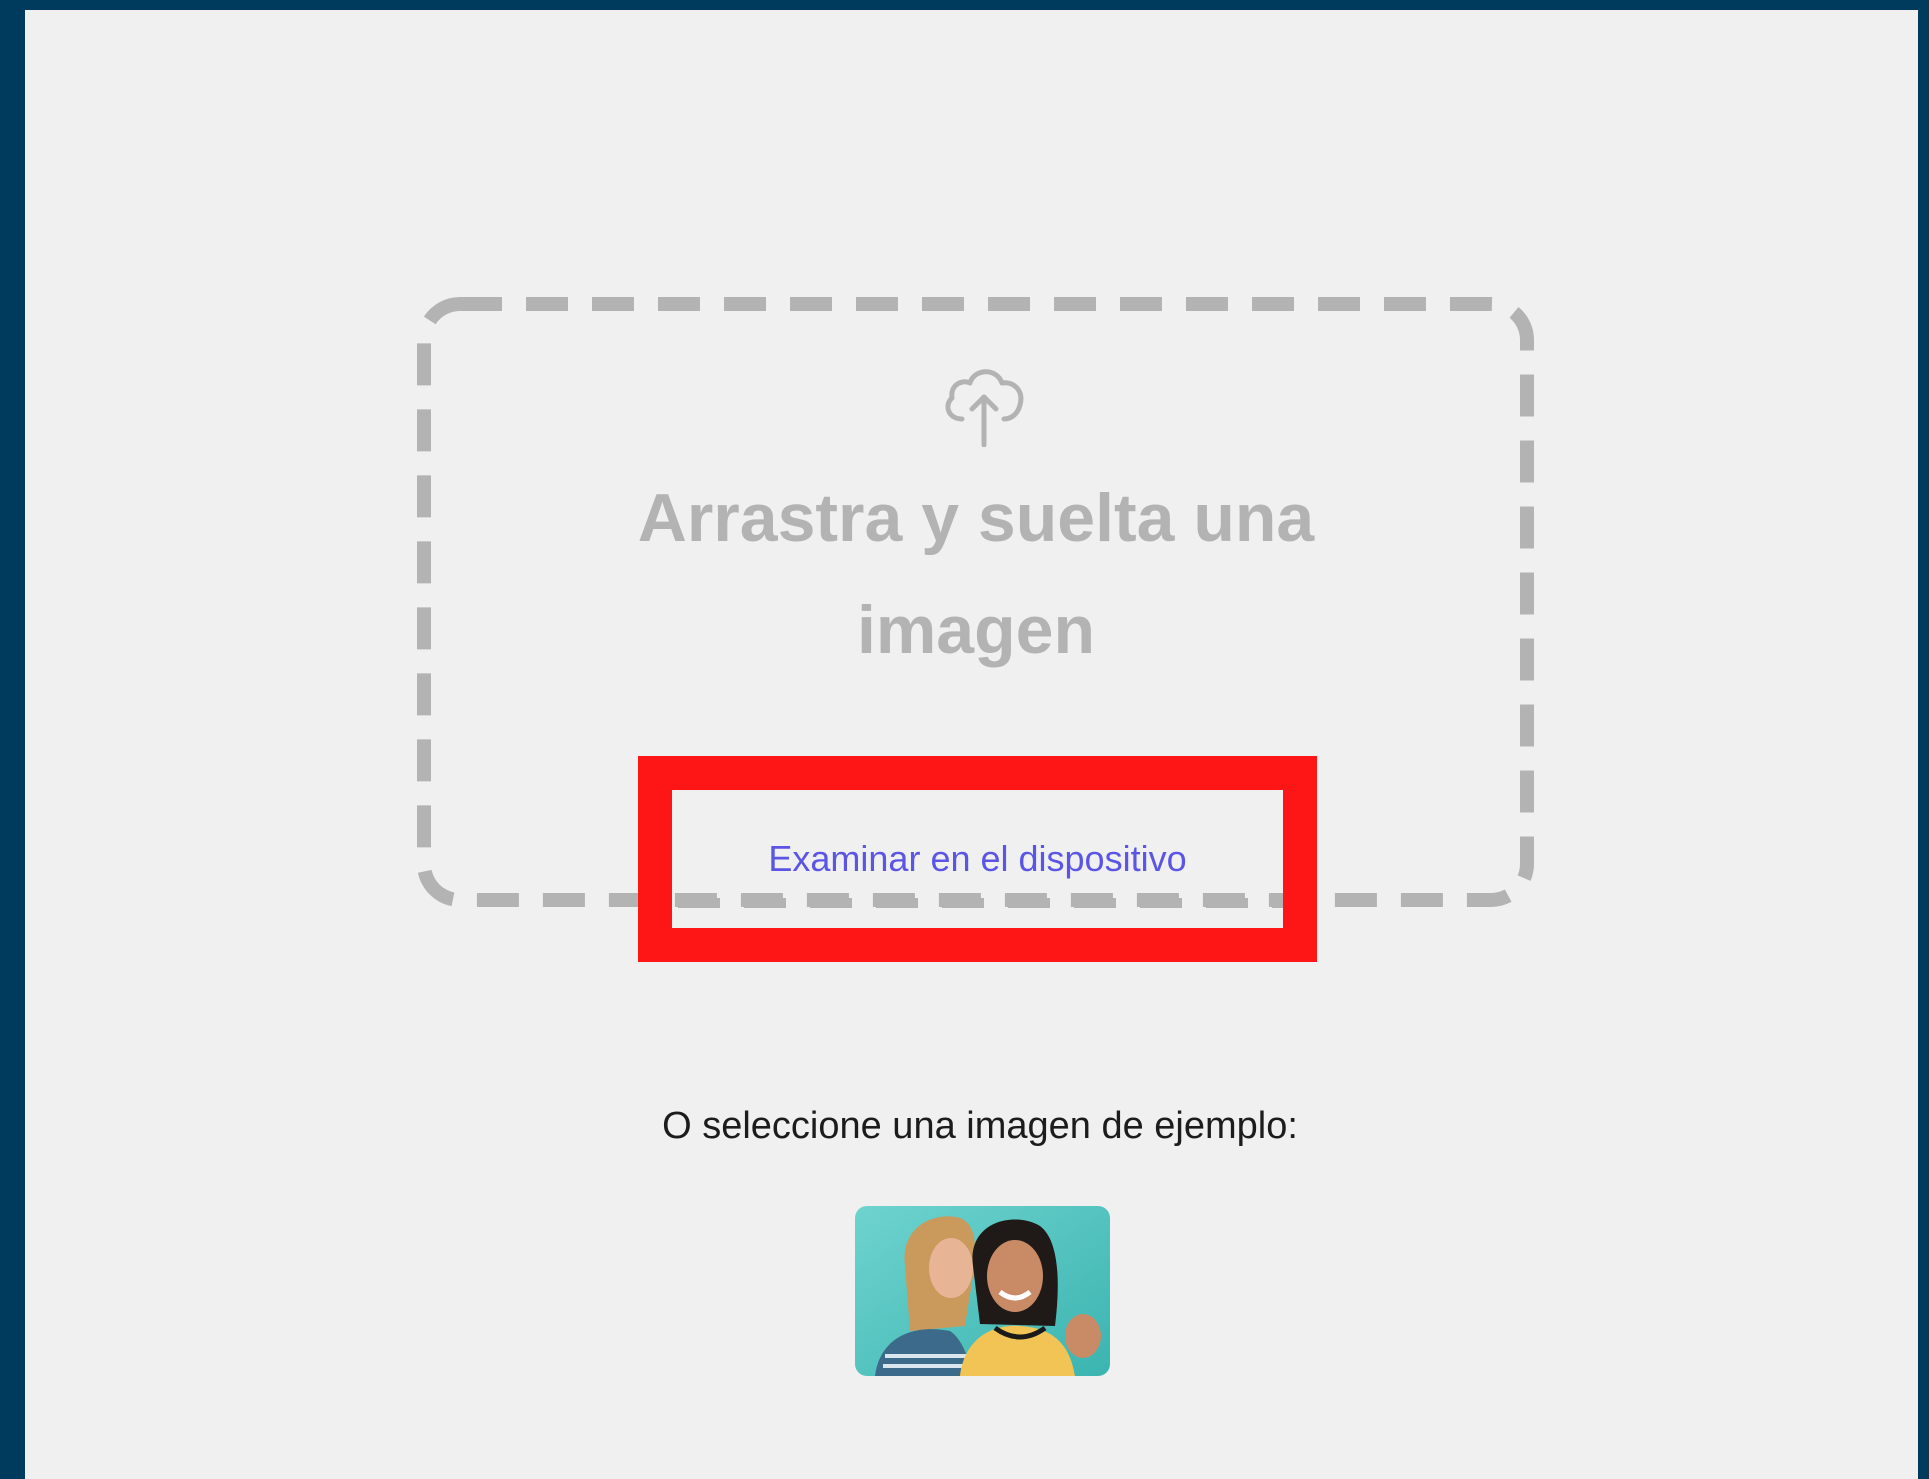  I want to click on sample-photo-two-women-icon, so click(982, 1291).